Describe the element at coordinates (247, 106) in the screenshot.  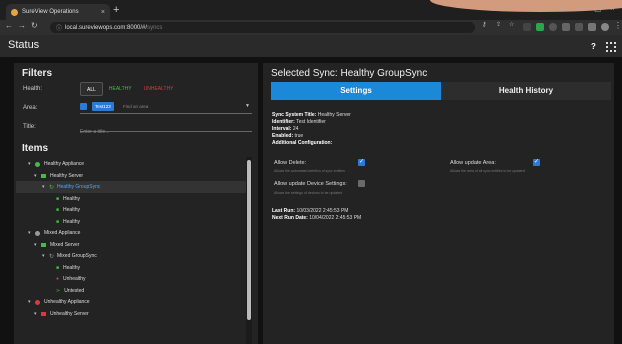
I see `dropdown-arrow-icon: ▼` at that location.